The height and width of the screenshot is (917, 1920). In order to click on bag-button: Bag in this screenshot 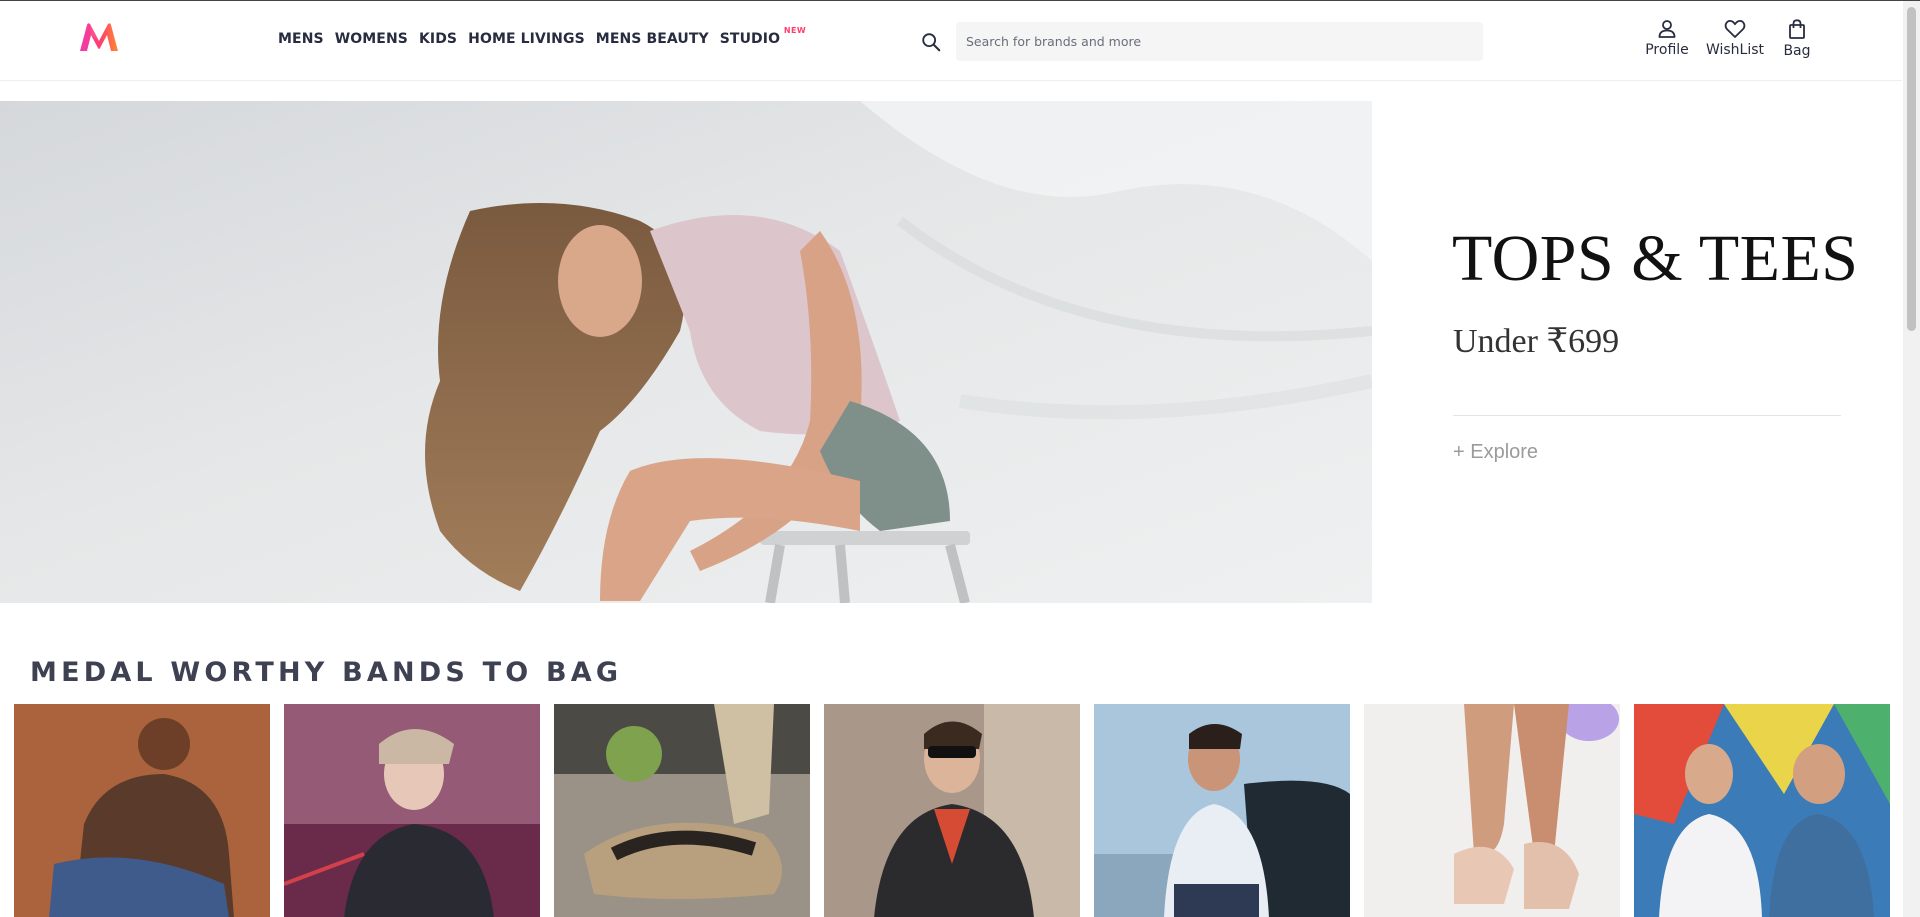, I will do `click(1797, 39)`.